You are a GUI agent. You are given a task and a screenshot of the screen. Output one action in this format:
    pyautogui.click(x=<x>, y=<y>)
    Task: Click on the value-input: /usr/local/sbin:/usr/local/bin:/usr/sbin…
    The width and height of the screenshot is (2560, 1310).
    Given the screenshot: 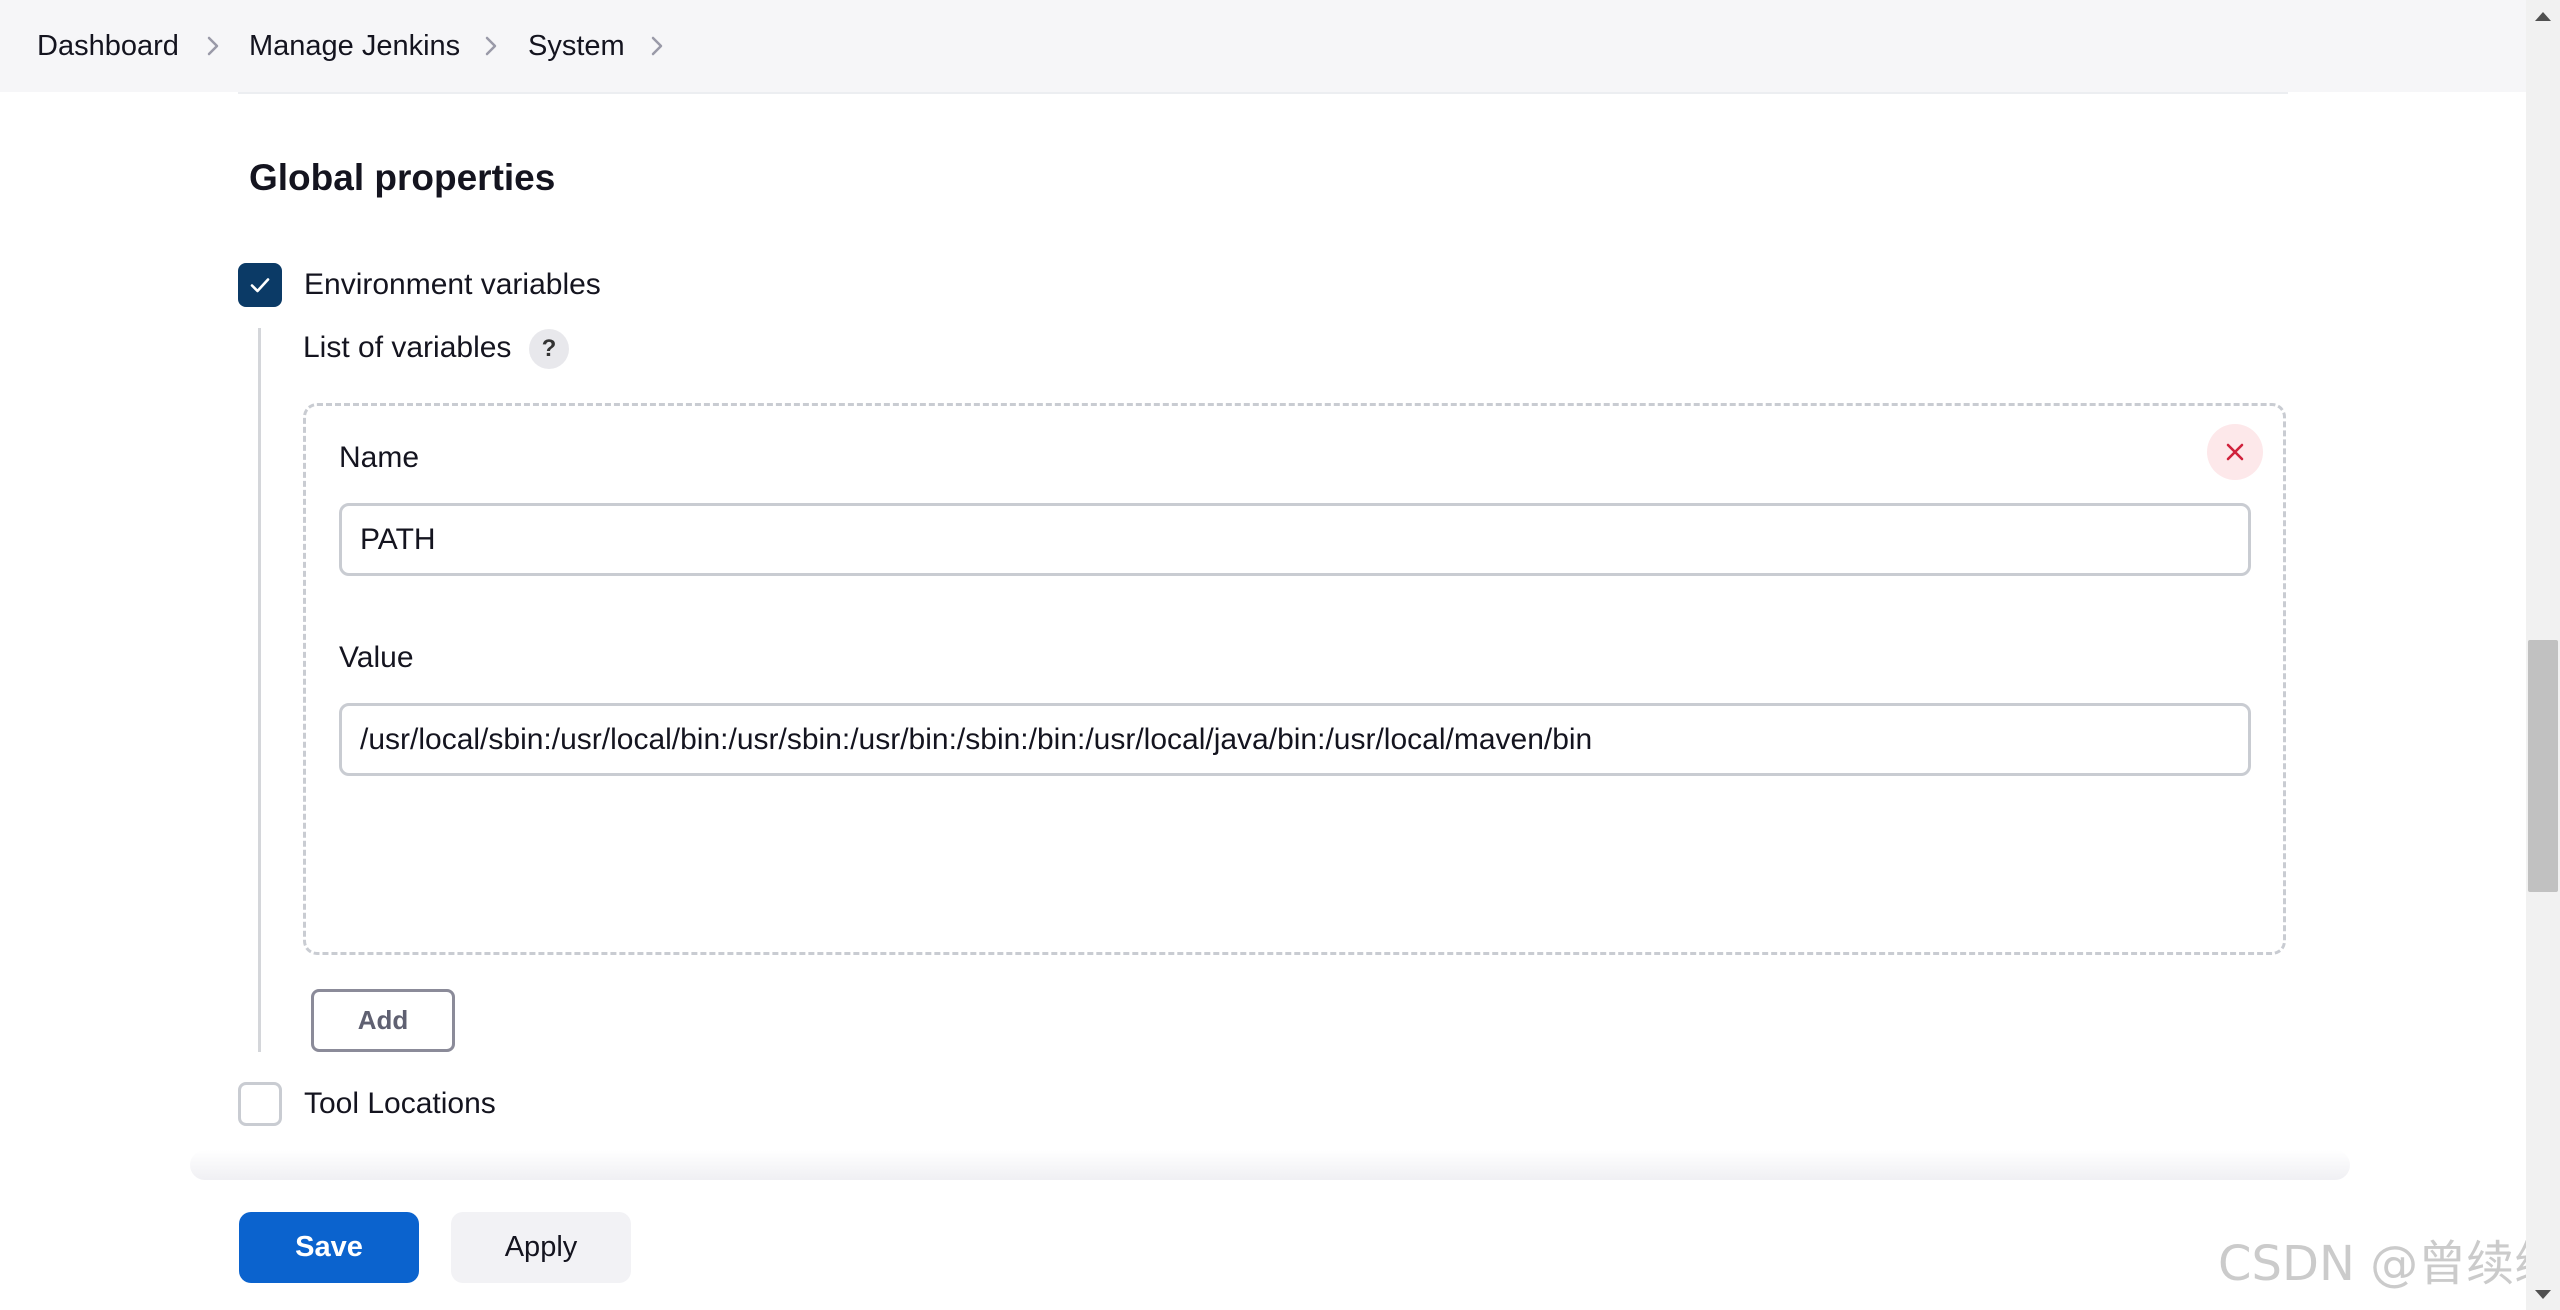 What is the action you would take?
    pyautogui.click(x=1295, y=739)
    